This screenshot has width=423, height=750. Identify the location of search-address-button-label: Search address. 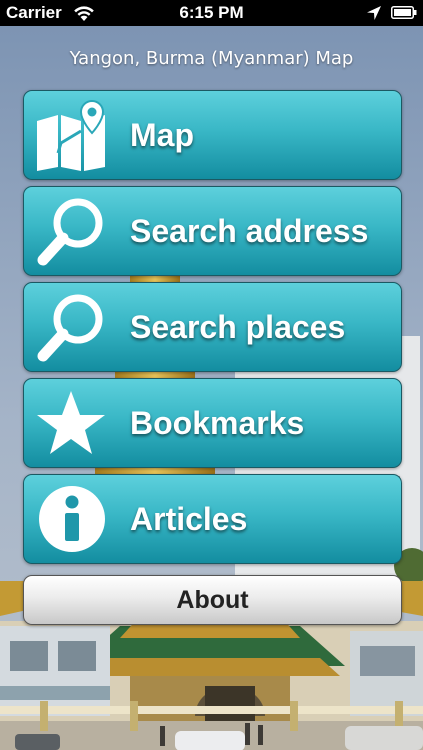
(249, 231).